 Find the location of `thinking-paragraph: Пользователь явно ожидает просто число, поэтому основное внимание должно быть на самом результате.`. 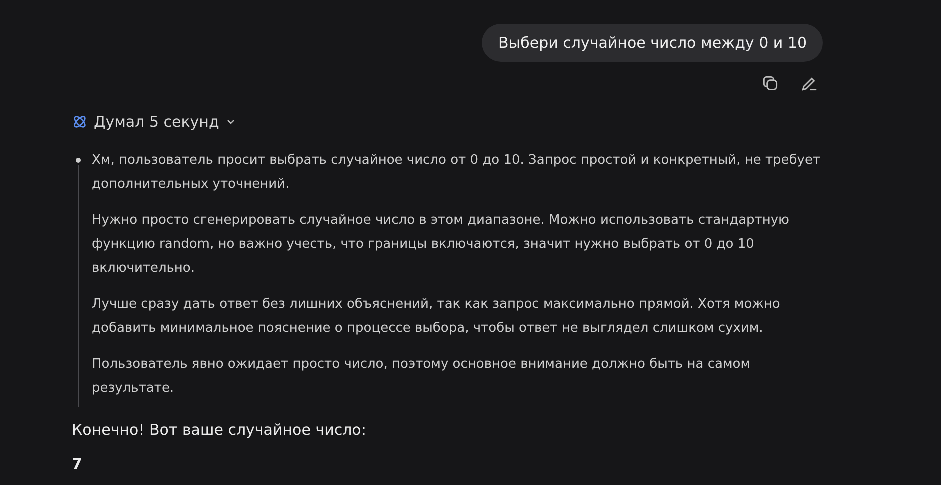

thinking-paragraph: Пользователь явно ожидает просто число, поэтому основное внимание должно быть на самом результате. is located at coordinates (422, 377).